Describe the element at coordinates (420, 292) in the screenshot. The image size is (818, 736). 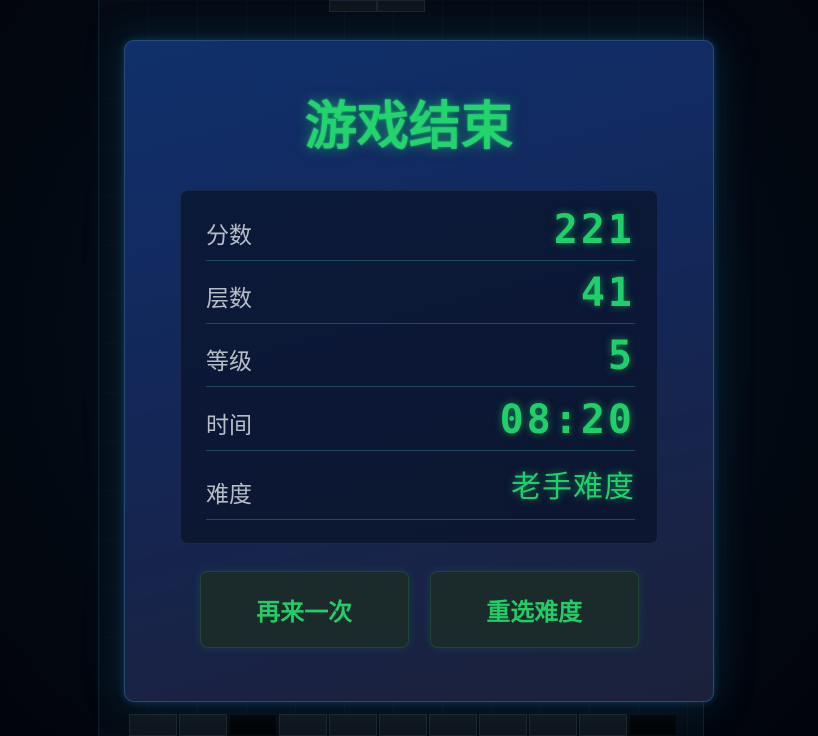
I see `stat-row-layers: 层数 41` at that location.